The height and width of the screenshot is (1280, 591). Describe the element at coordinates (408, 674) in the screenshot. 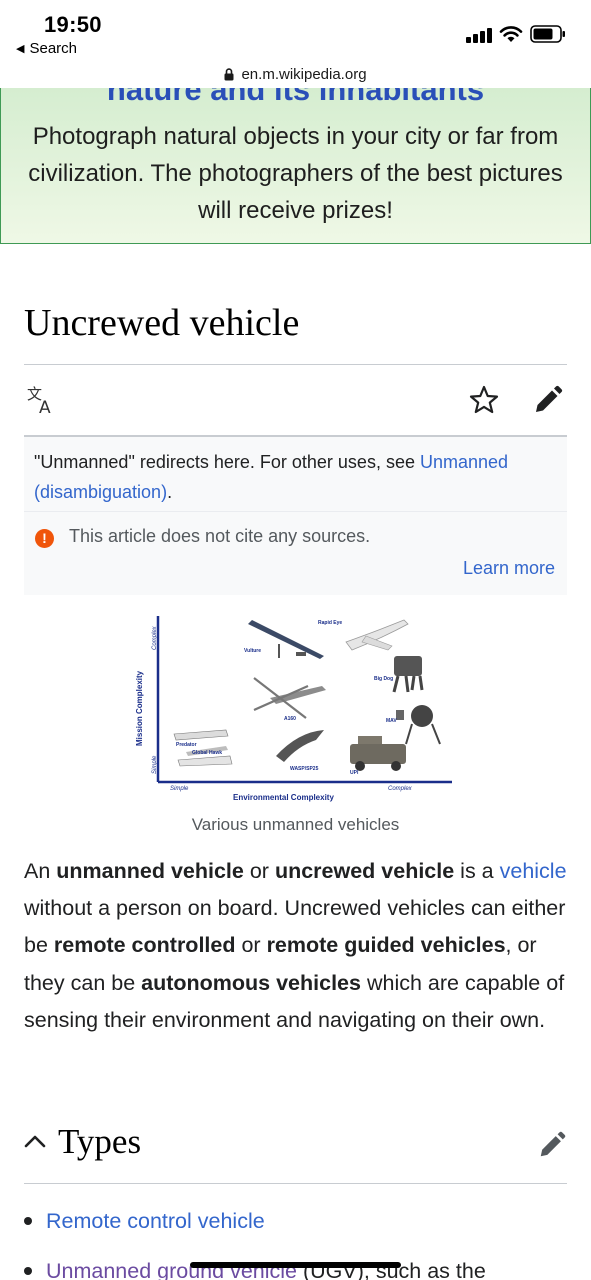

I see `big-dog-robot` at that location.